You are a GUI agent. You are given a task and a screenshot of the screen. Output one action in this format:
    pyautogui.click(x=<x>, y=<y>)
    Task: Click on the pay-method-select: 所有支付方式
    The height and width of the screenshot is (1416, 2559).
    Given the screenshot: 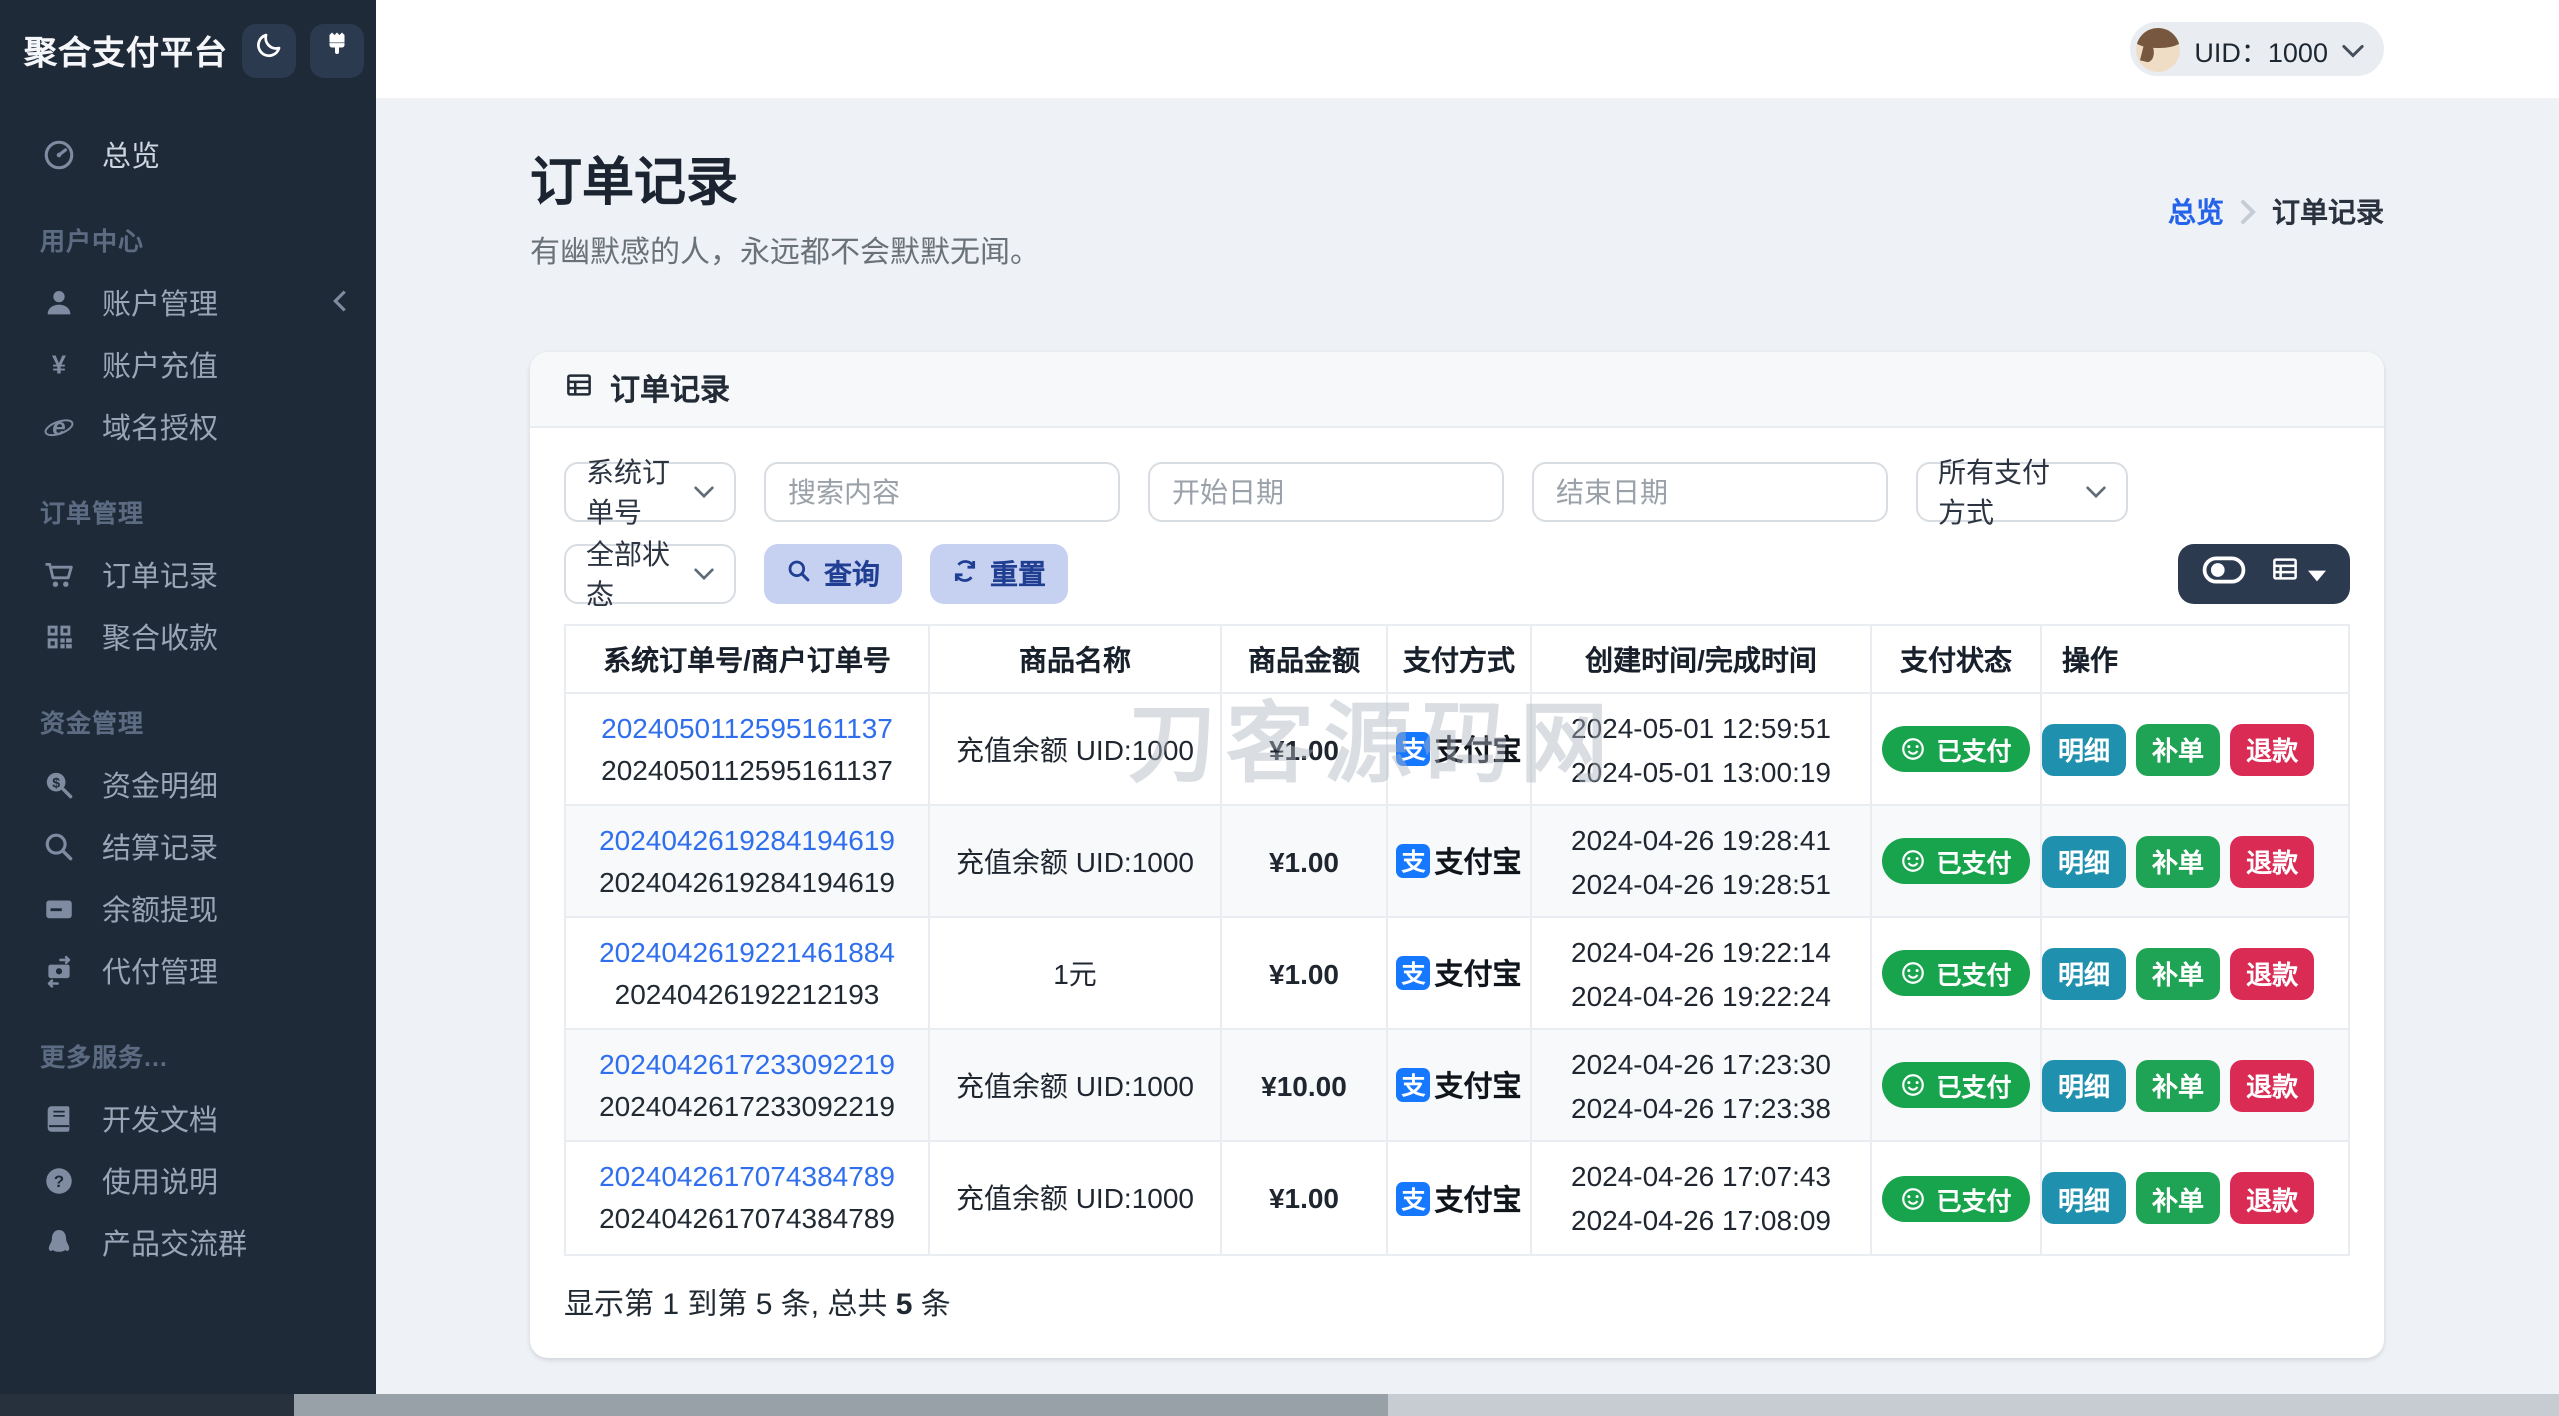 What is the action you would take?
    pyautogui.click(x=2022, y=492)
    